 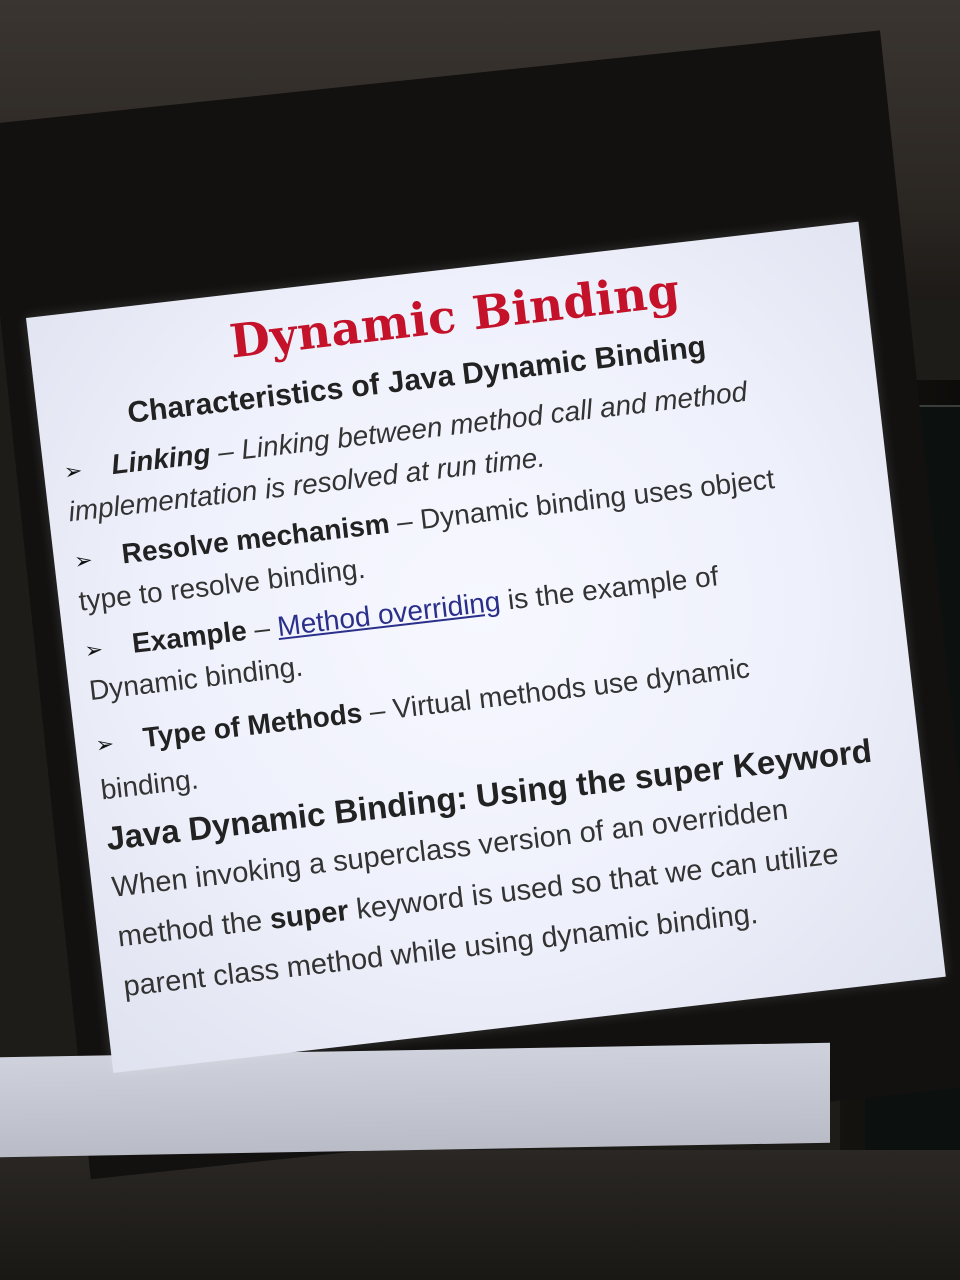 I want to click on bullet-text: Virtual methods use dynamic, so click(x=571, y=688).